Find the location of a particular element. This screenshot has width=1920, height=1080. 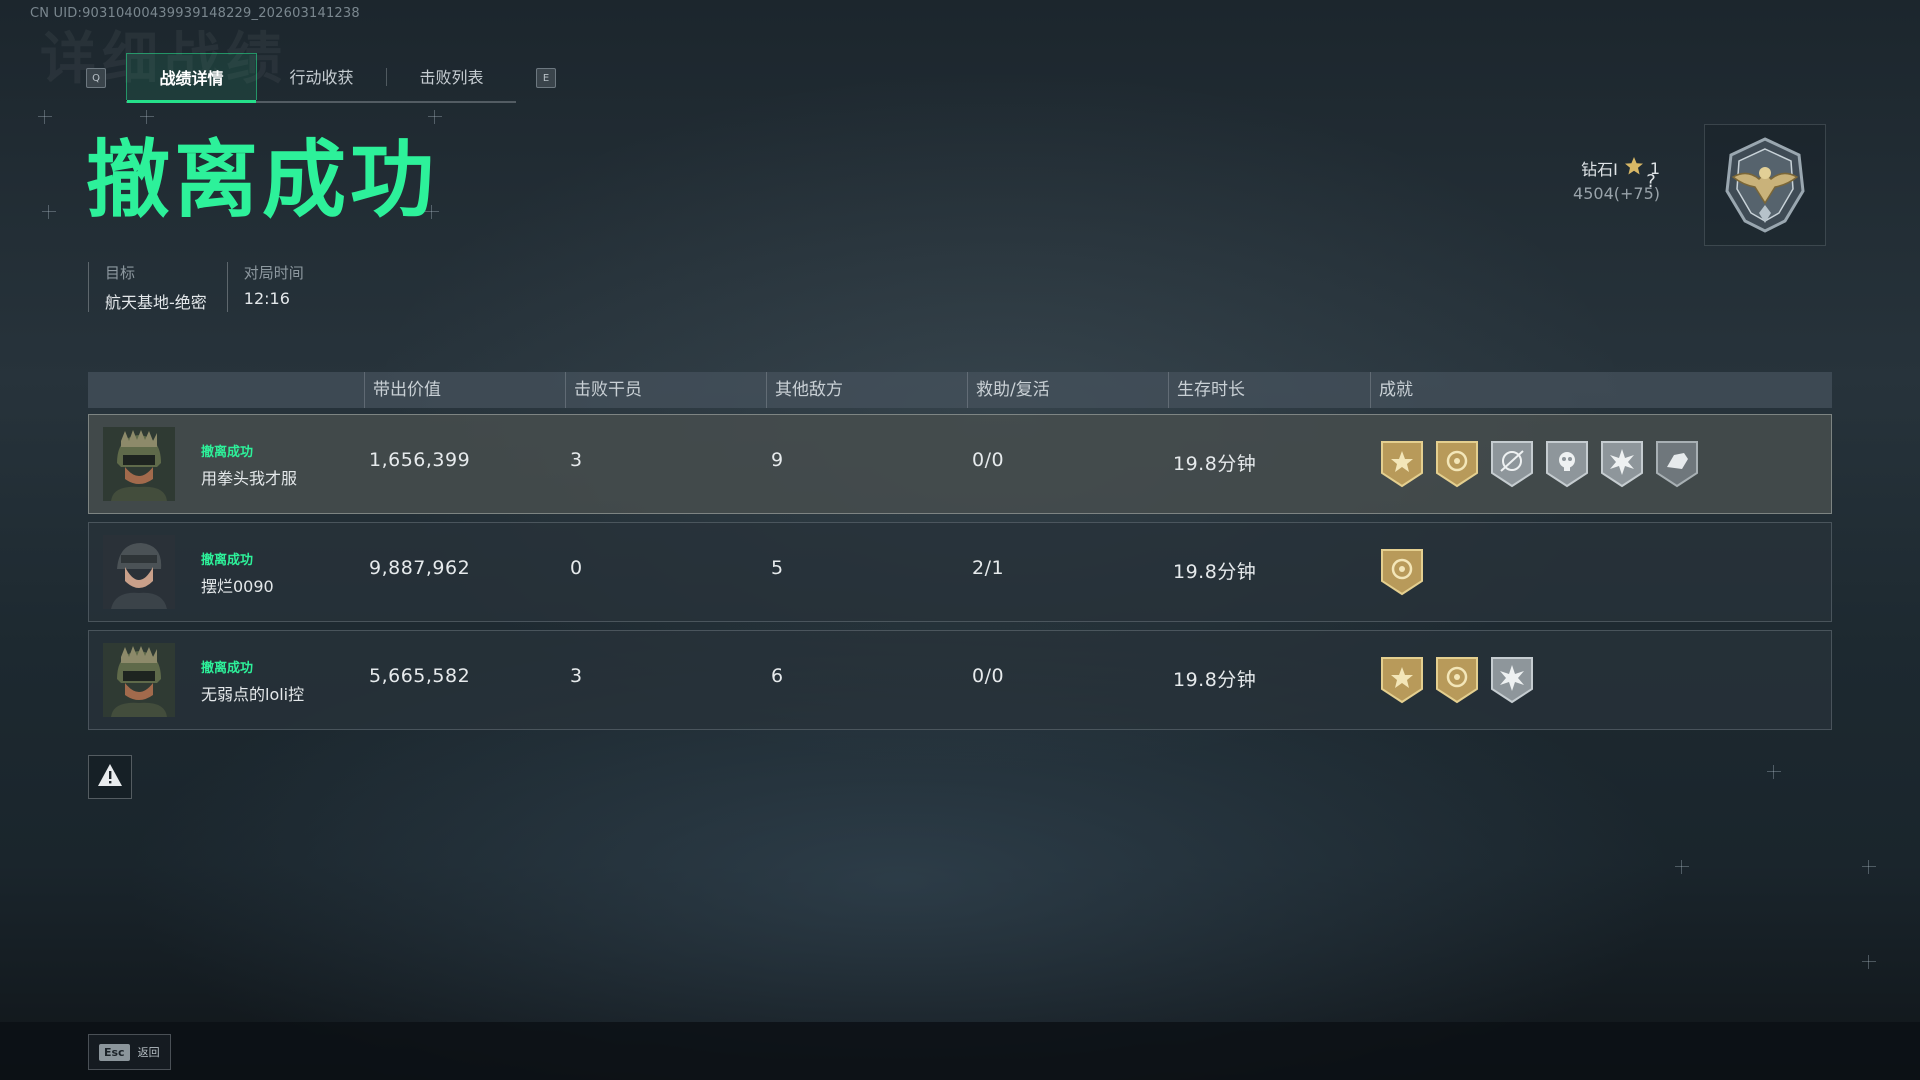

col-header-survival-time: 生存时长 is located at coordinates (1206, 390).